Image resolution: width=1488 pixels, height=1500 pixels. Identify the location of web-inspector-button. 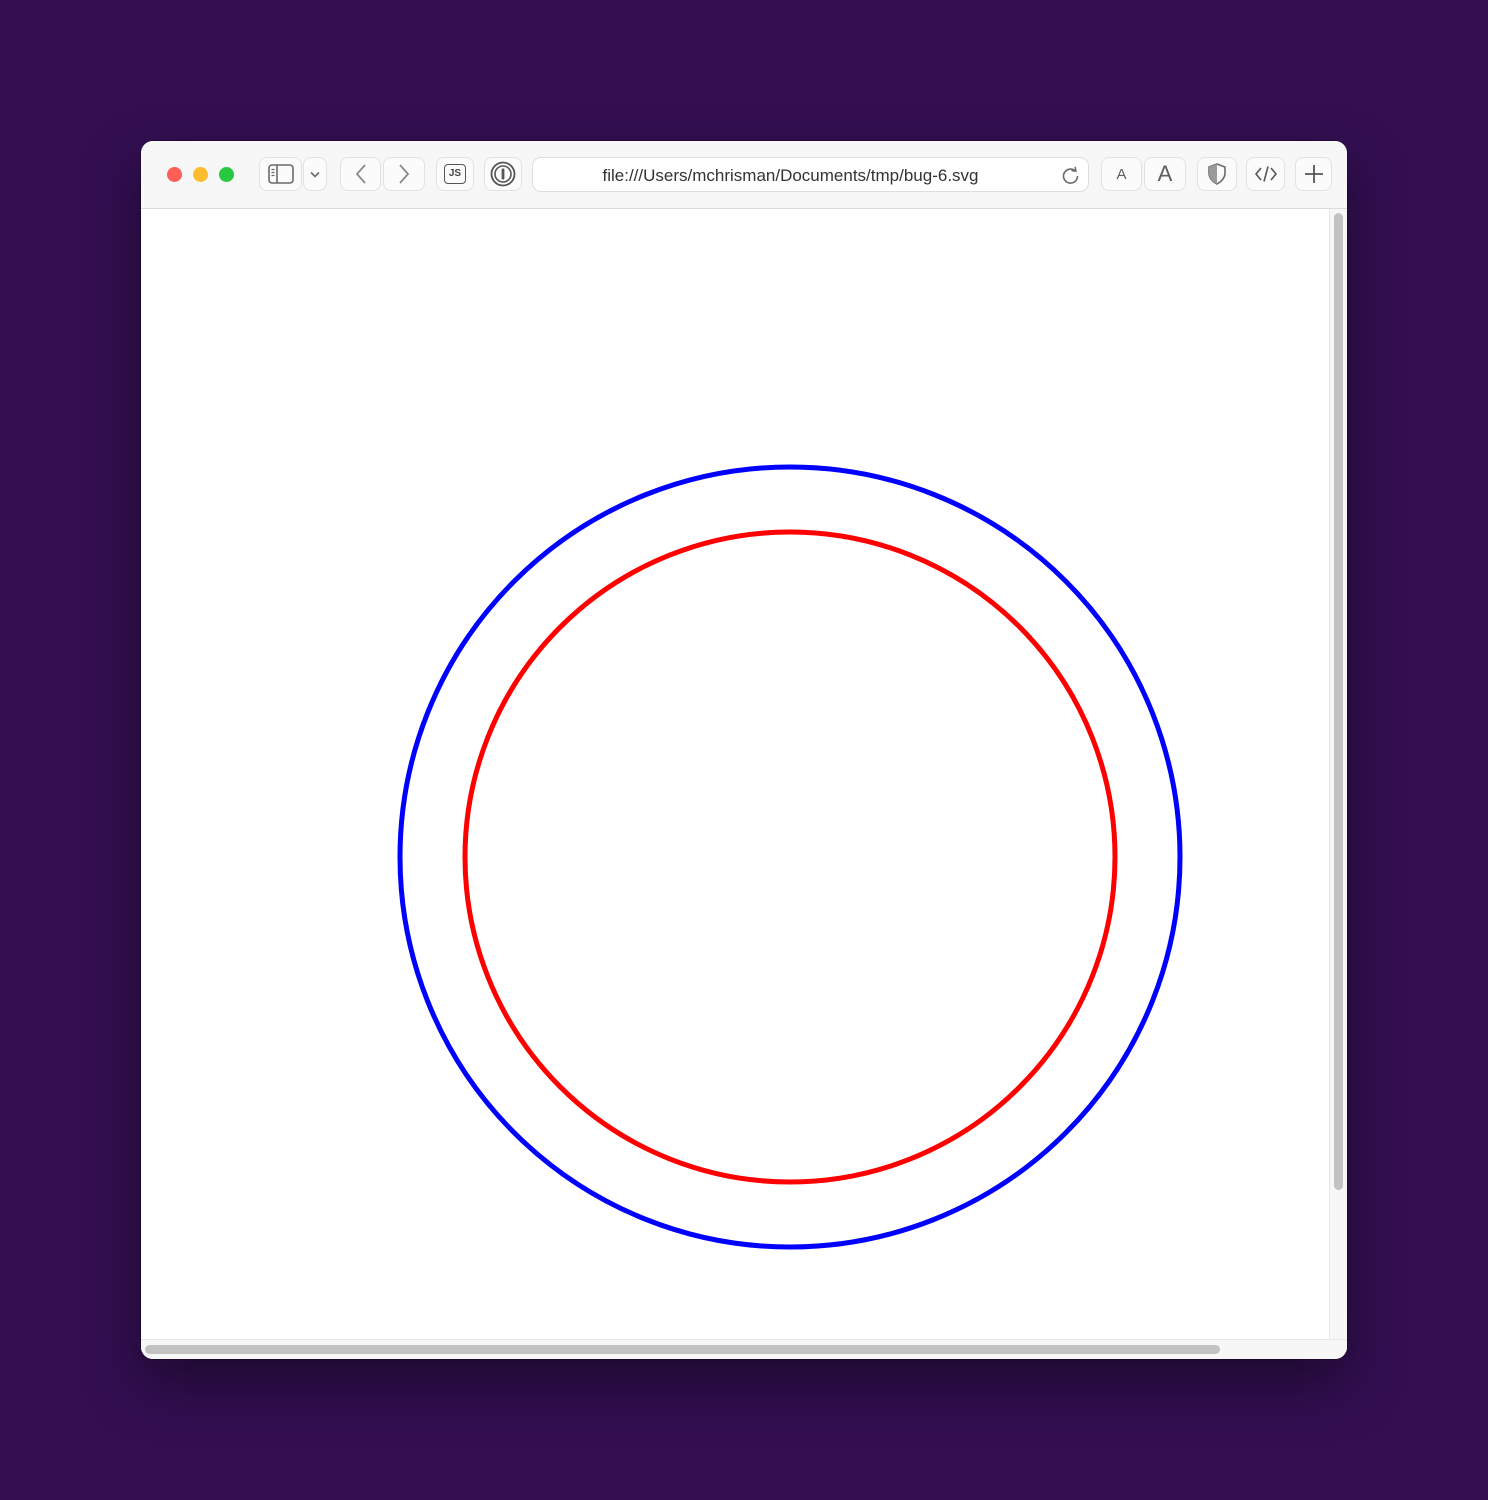
(1265, 174).